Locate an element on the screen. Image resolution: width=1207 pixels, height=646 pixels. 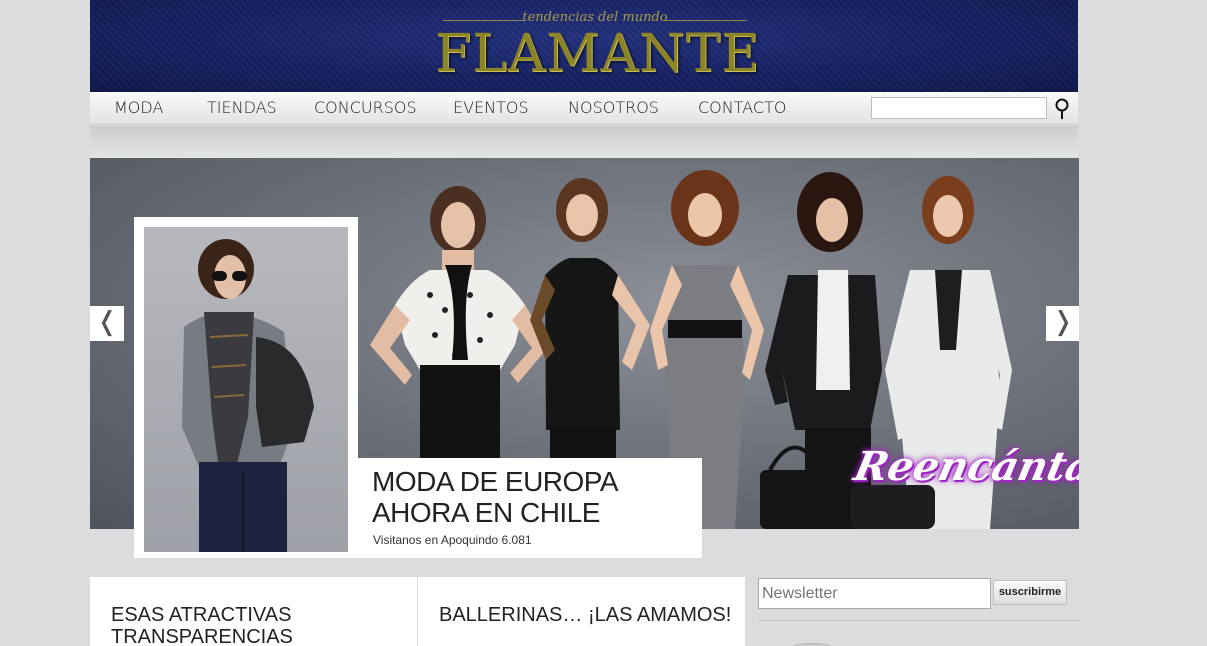
featured-subtitle: Visitanos en Apoquindo 6.081 is located at coordinates (452, 540).